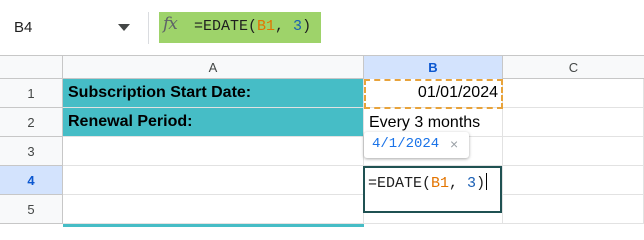 This screenshot has height=240, width=644. I want to click on row-header-1: 1, so click(31, 93).